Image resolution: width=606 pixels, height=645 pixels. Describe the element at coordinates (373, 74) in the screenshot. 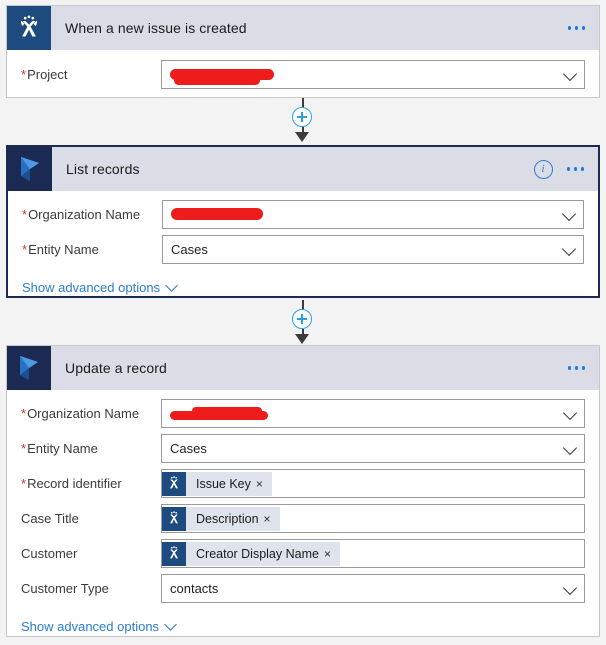

I see `project-dropdown` at that location.